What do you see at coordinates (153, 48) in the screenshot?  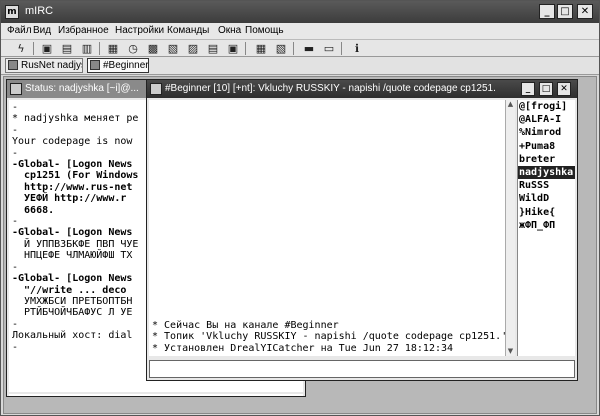 I see `colors-icon: ▩` at bounding box center [153, 48].